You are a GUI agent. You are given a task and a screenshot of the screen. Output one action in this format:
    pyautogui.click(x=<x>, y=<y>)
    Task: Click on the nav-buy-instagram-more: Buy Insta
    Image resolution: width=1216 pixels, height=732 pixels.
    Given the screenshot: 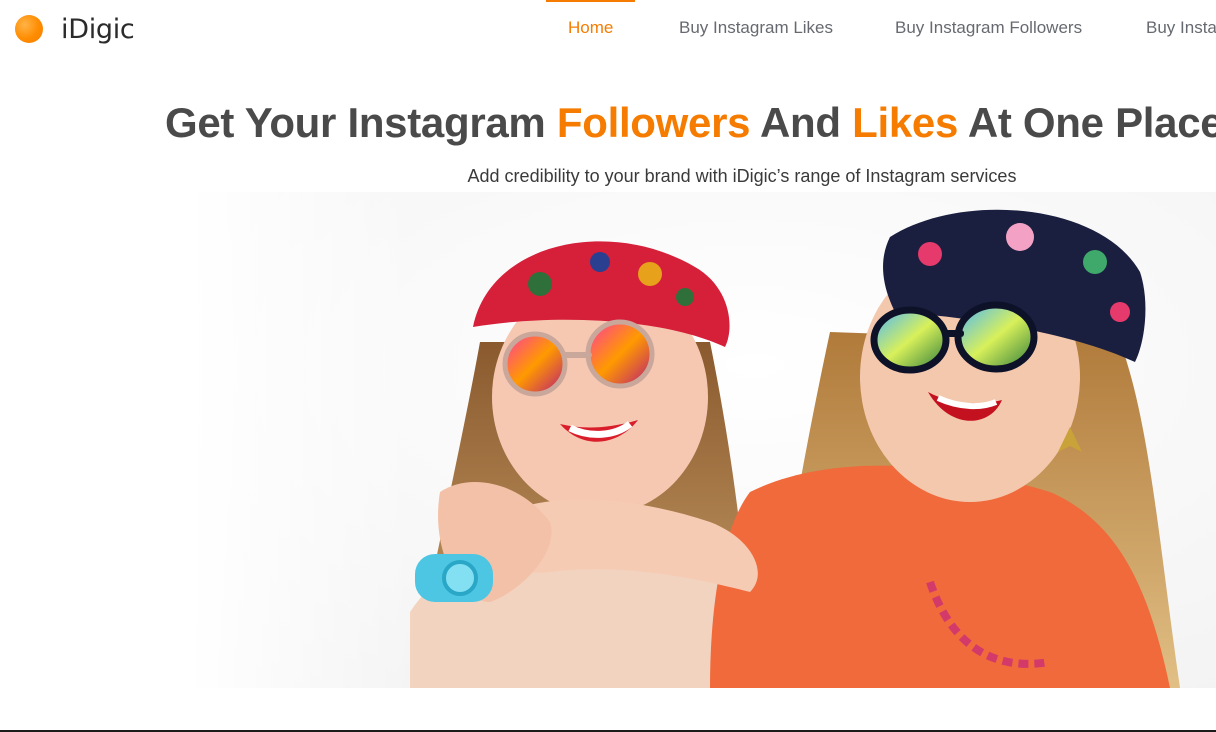 What is the action you would take?
    pyautogui.click(x=1181, y=29)
    